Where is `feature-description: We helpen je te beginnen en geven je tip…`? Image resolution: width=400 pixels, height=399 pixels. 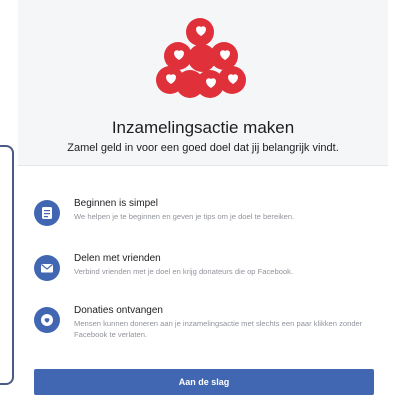 feature-description: We helpen je te beginnen en geven je tip… is located at coordinates (184, 216).